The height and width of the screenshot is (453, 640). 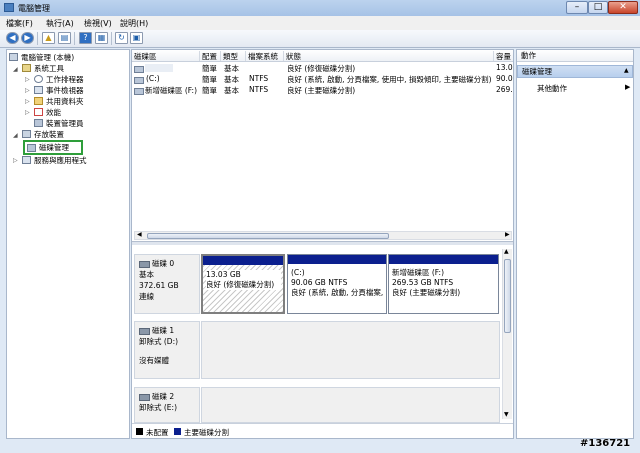 What do you see at coordinates (134, 23) in the screenshot?
I see `menu-help: 說明(H)` at bounding box center [134, 23].